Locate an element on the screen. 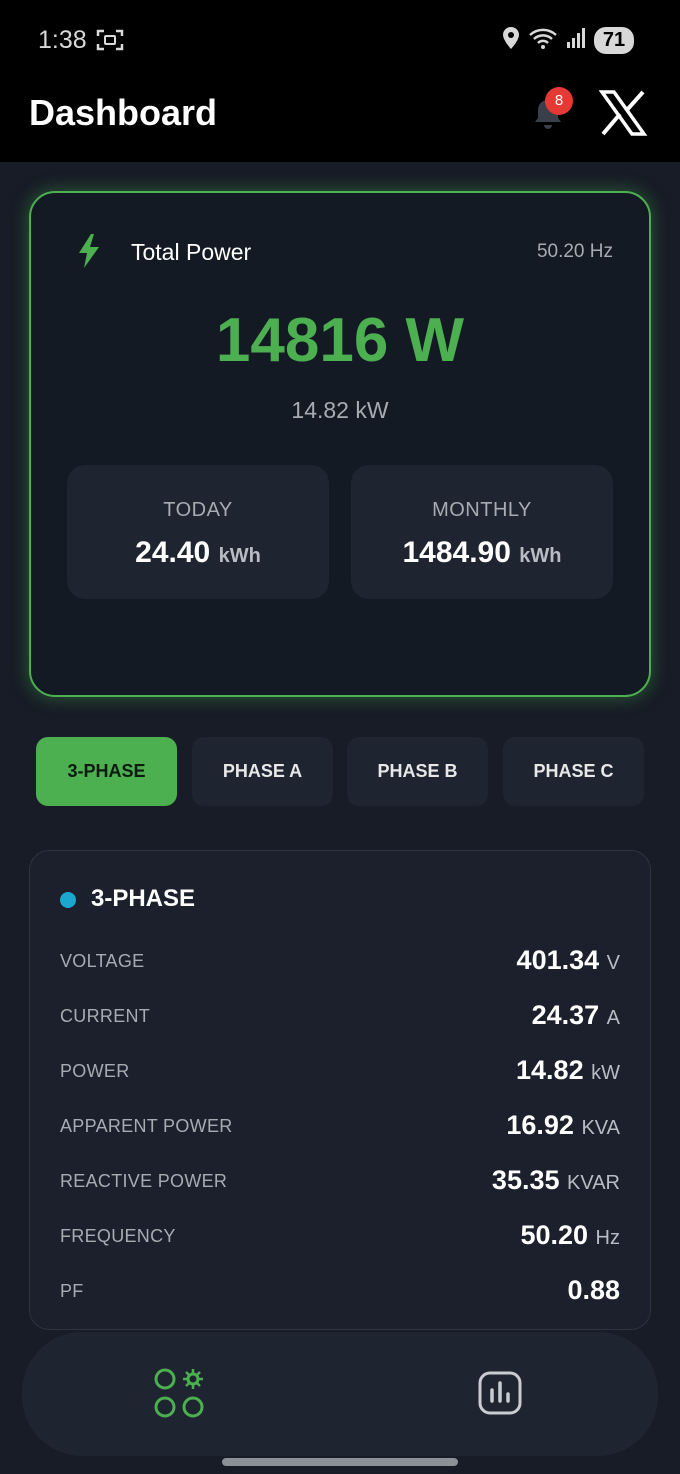 The height and width of the screenshot is (1474, 680). metric-label: POWER is located at coordinates (95, 1071).